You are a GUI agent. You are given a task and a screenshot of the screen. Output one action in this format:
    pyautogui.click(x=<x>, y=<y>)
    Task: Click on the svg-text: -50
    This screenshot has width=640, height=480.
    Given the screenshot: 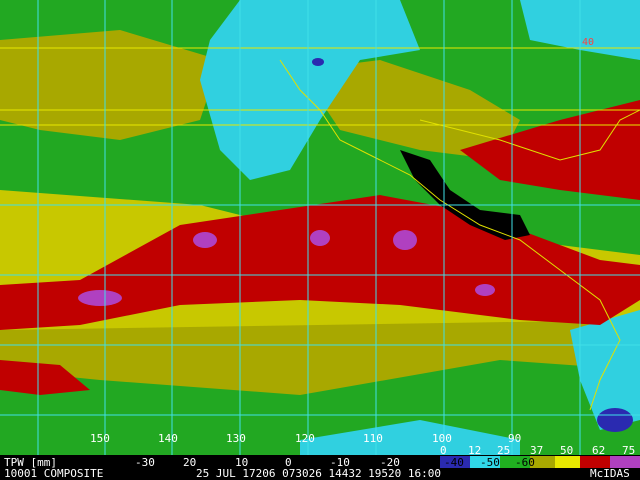 What is the action you would take?
    pyautogui.click(x=490, y=462)
    